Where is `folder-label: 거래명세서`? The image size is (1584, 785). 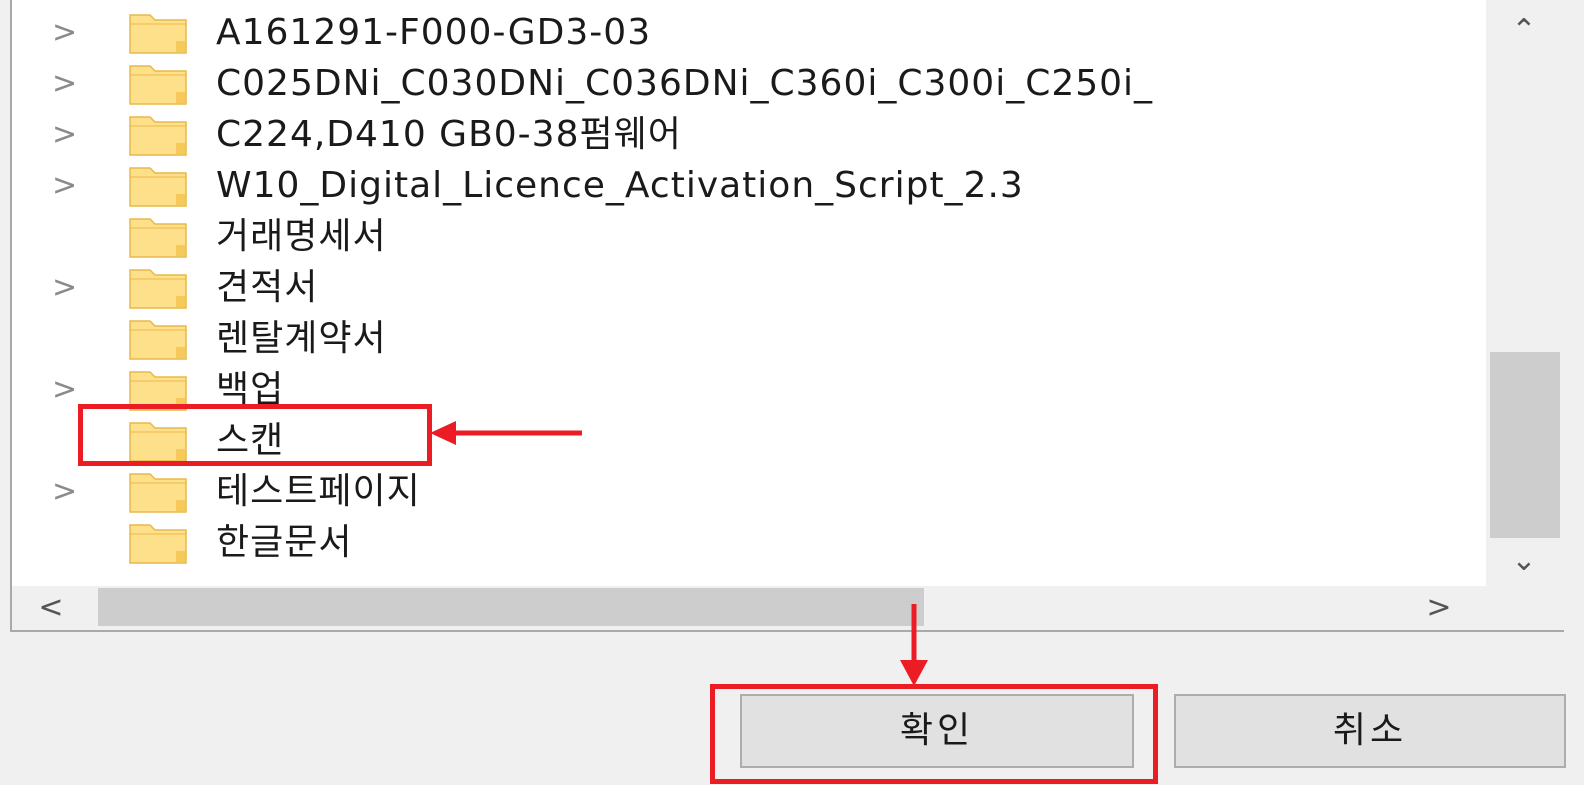
folder-label: 거래명세서 is located at coordinates (301, 236).